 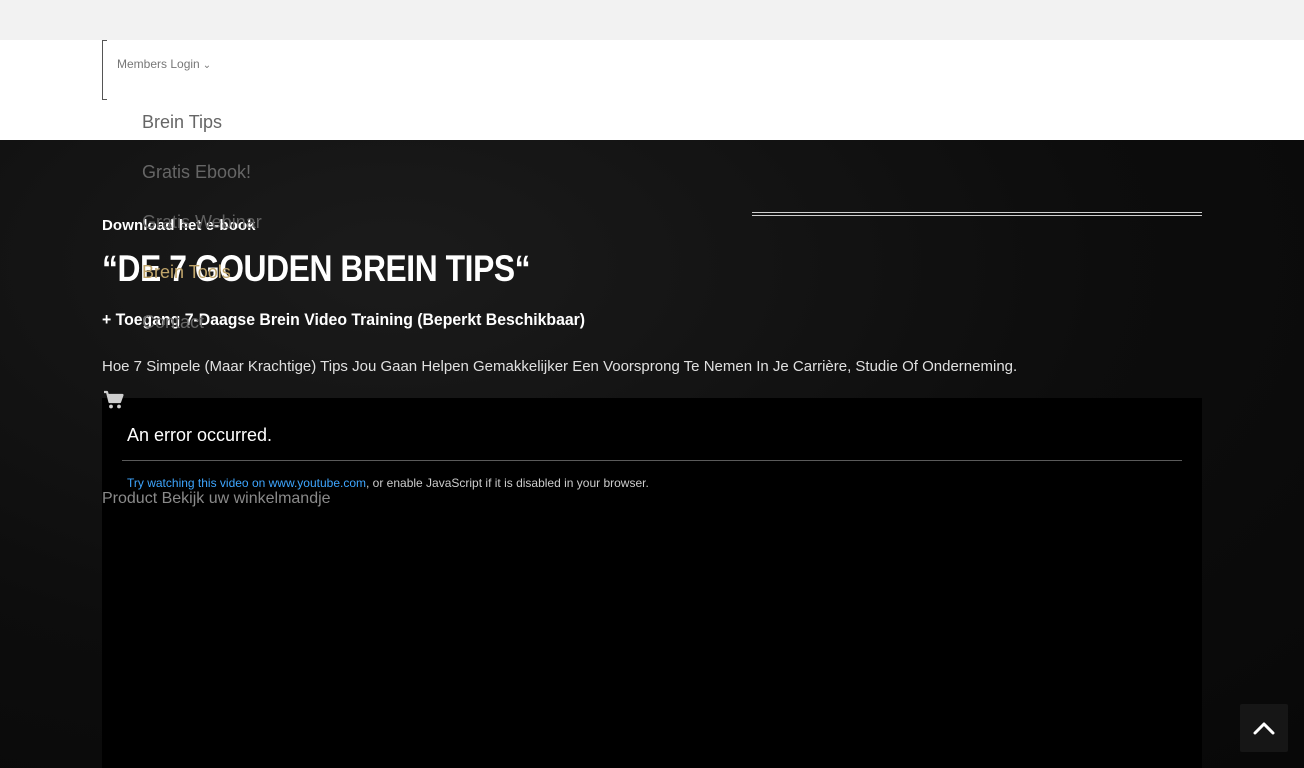 I want to click on nav-item-contact: Contact, so click(x=173, y=322).